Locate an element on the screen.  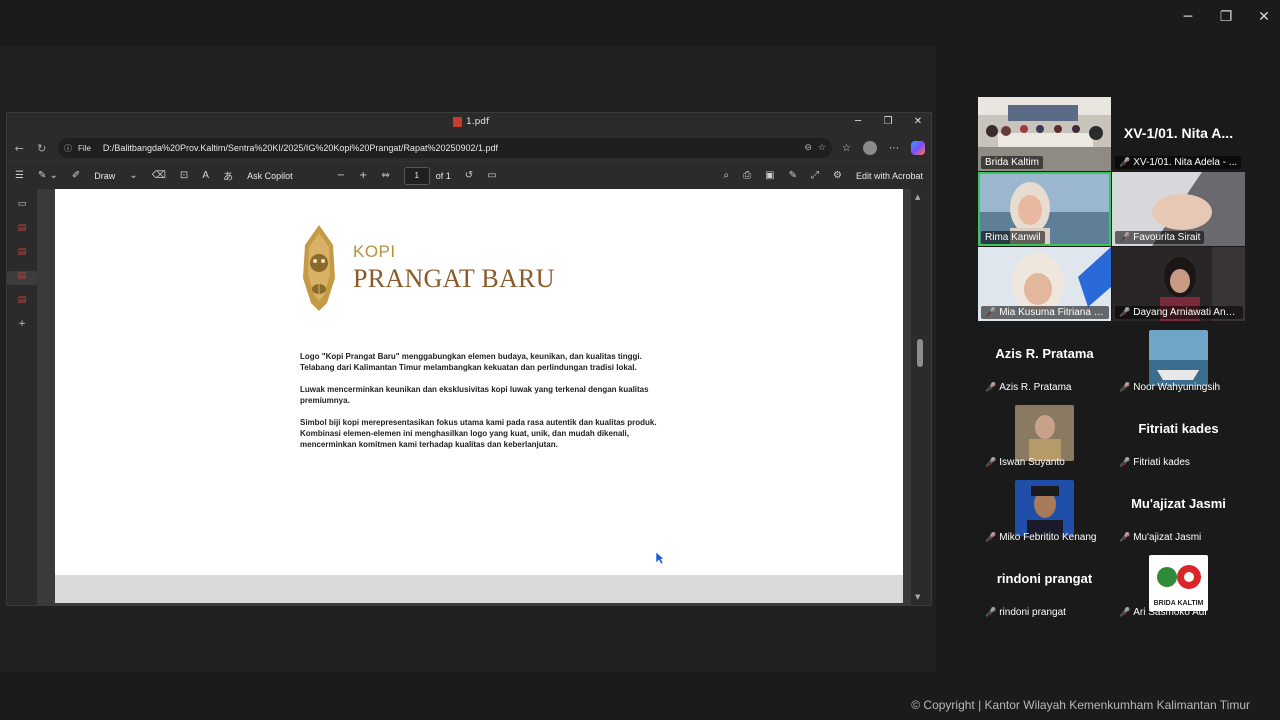
edge-restore-icon: ❐ is located at coordinates (888, 121).